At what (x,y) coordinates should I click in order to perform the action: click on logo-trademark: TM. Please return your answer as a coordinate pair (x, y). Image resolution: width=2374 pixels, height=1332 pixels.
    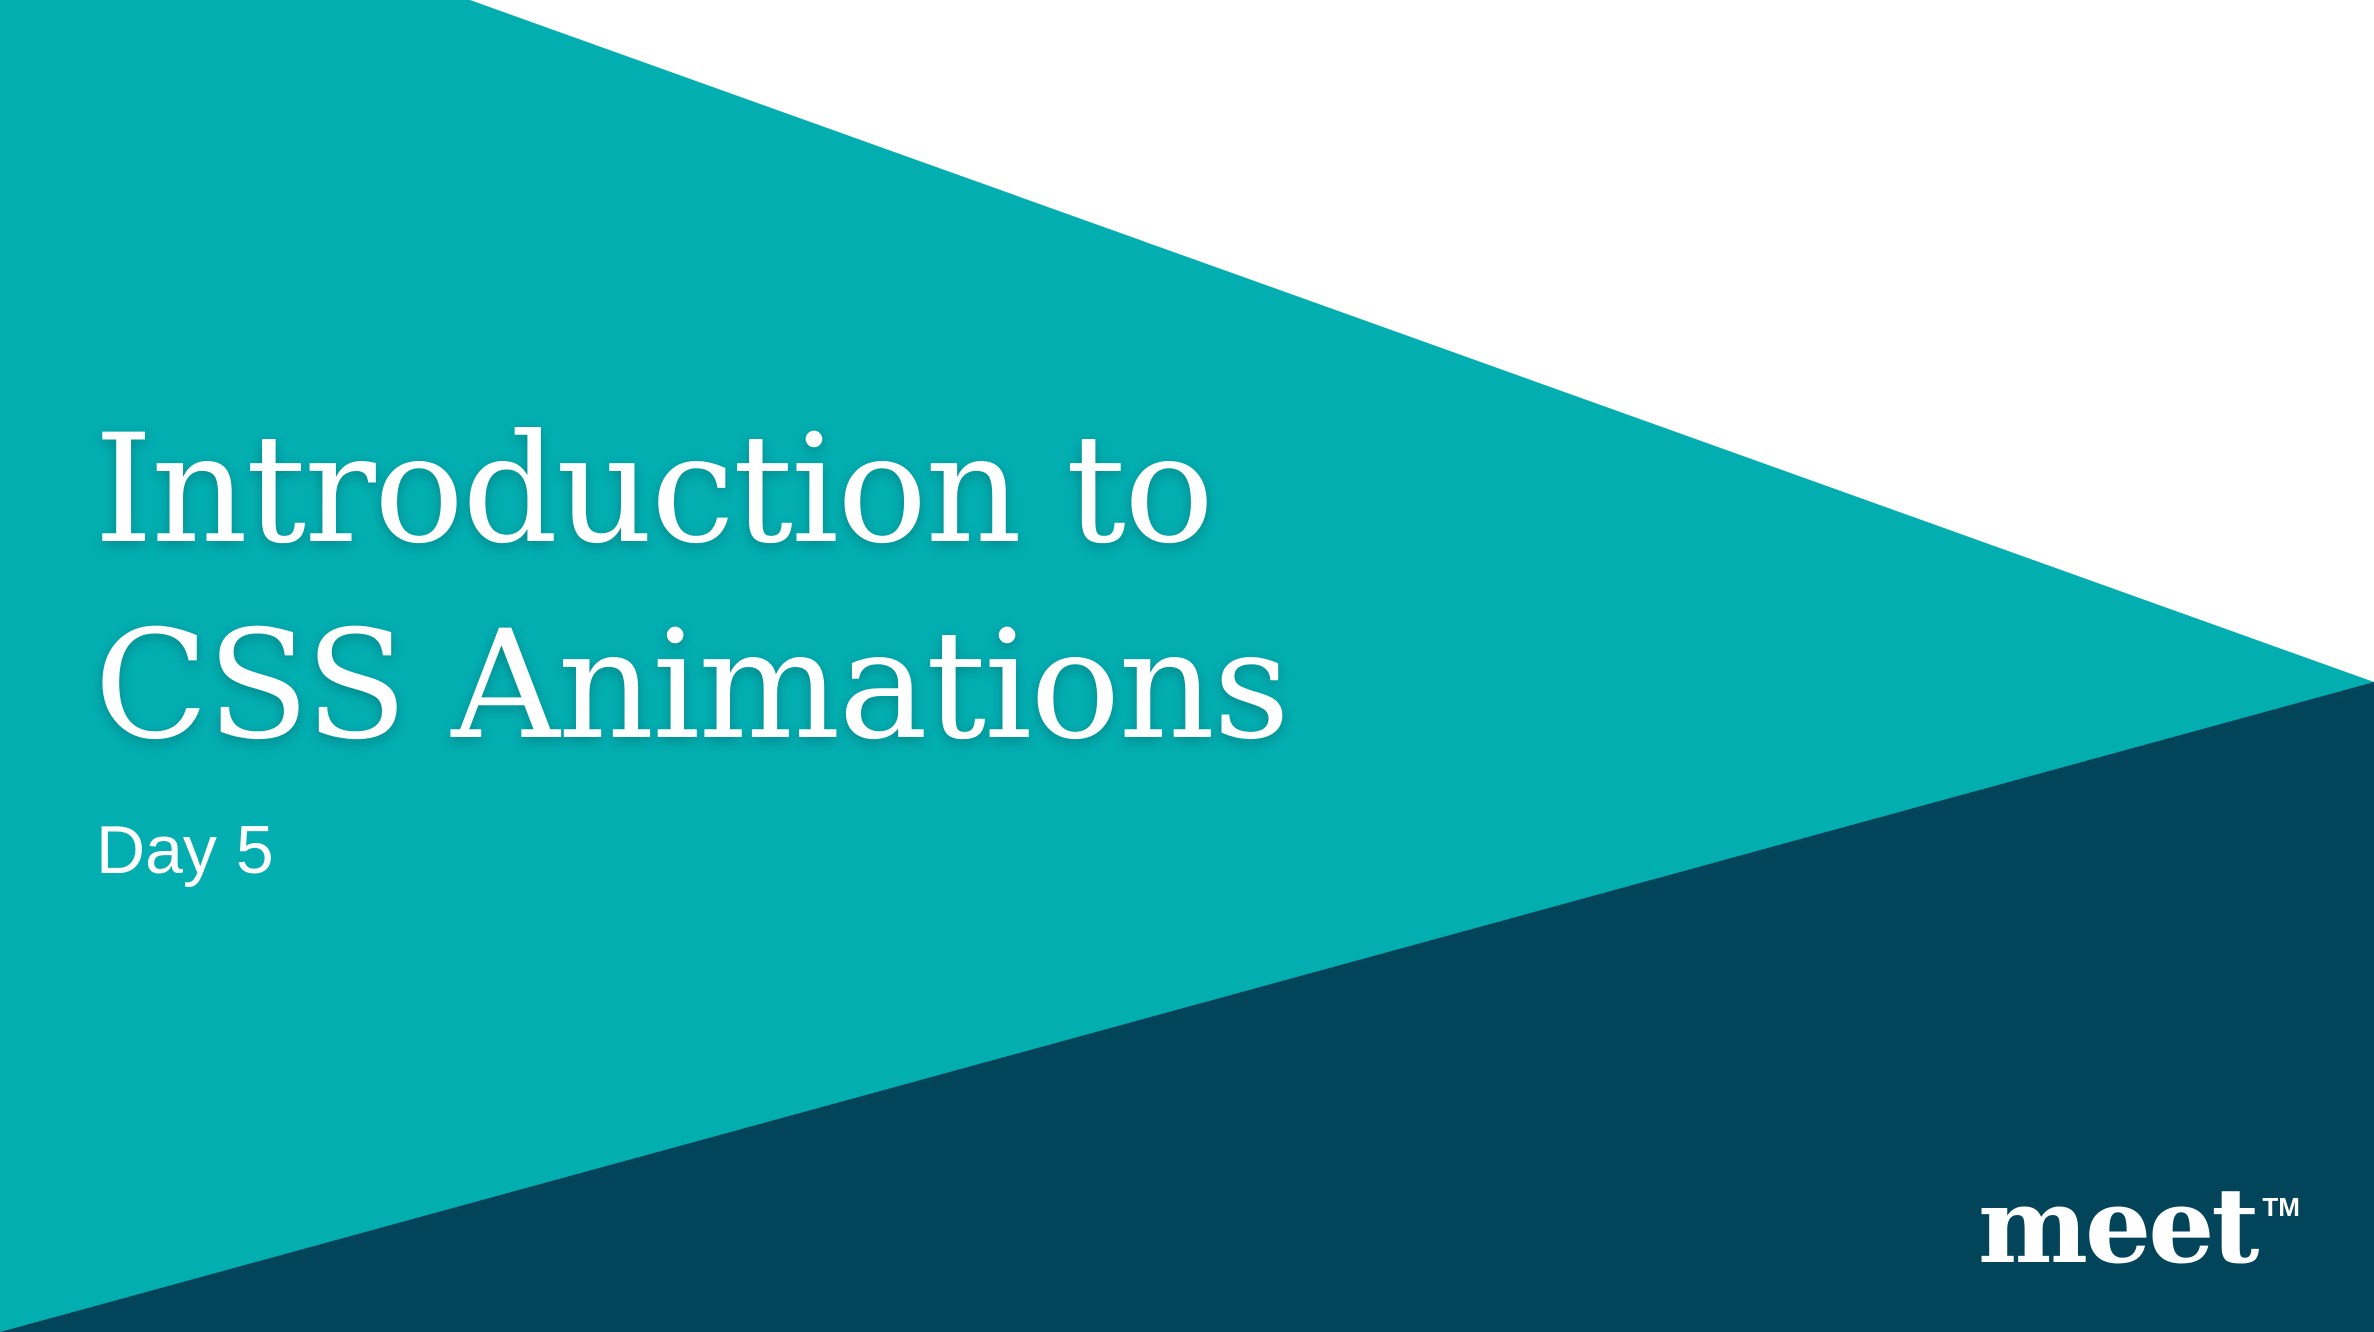
    Looking at the image, I should click on (2281, 1207).